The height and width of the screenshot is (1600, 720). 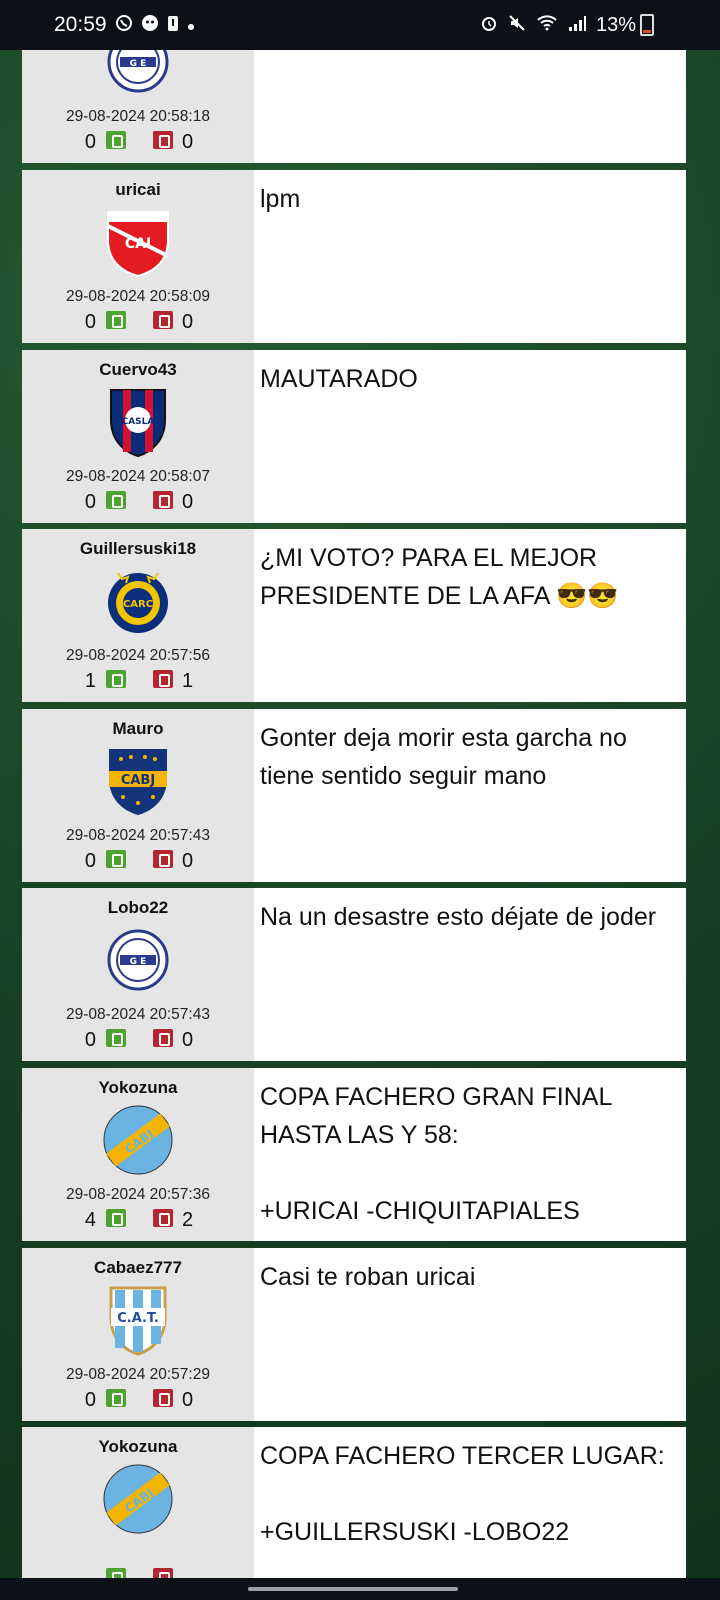 I want to click on comment-author-panel: Mauro CABJ 29-08-2024 20:57:43 0 0, so click(x=138, y=795).